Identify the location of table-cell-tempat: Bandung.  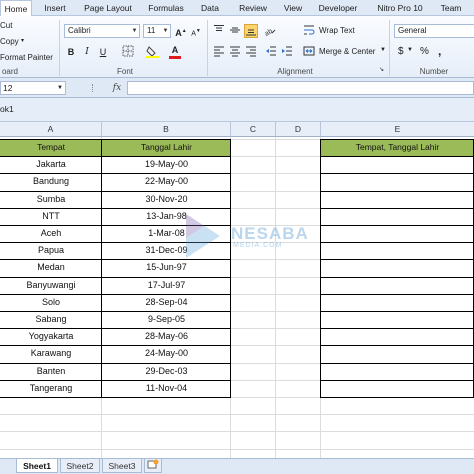
(51, 181).